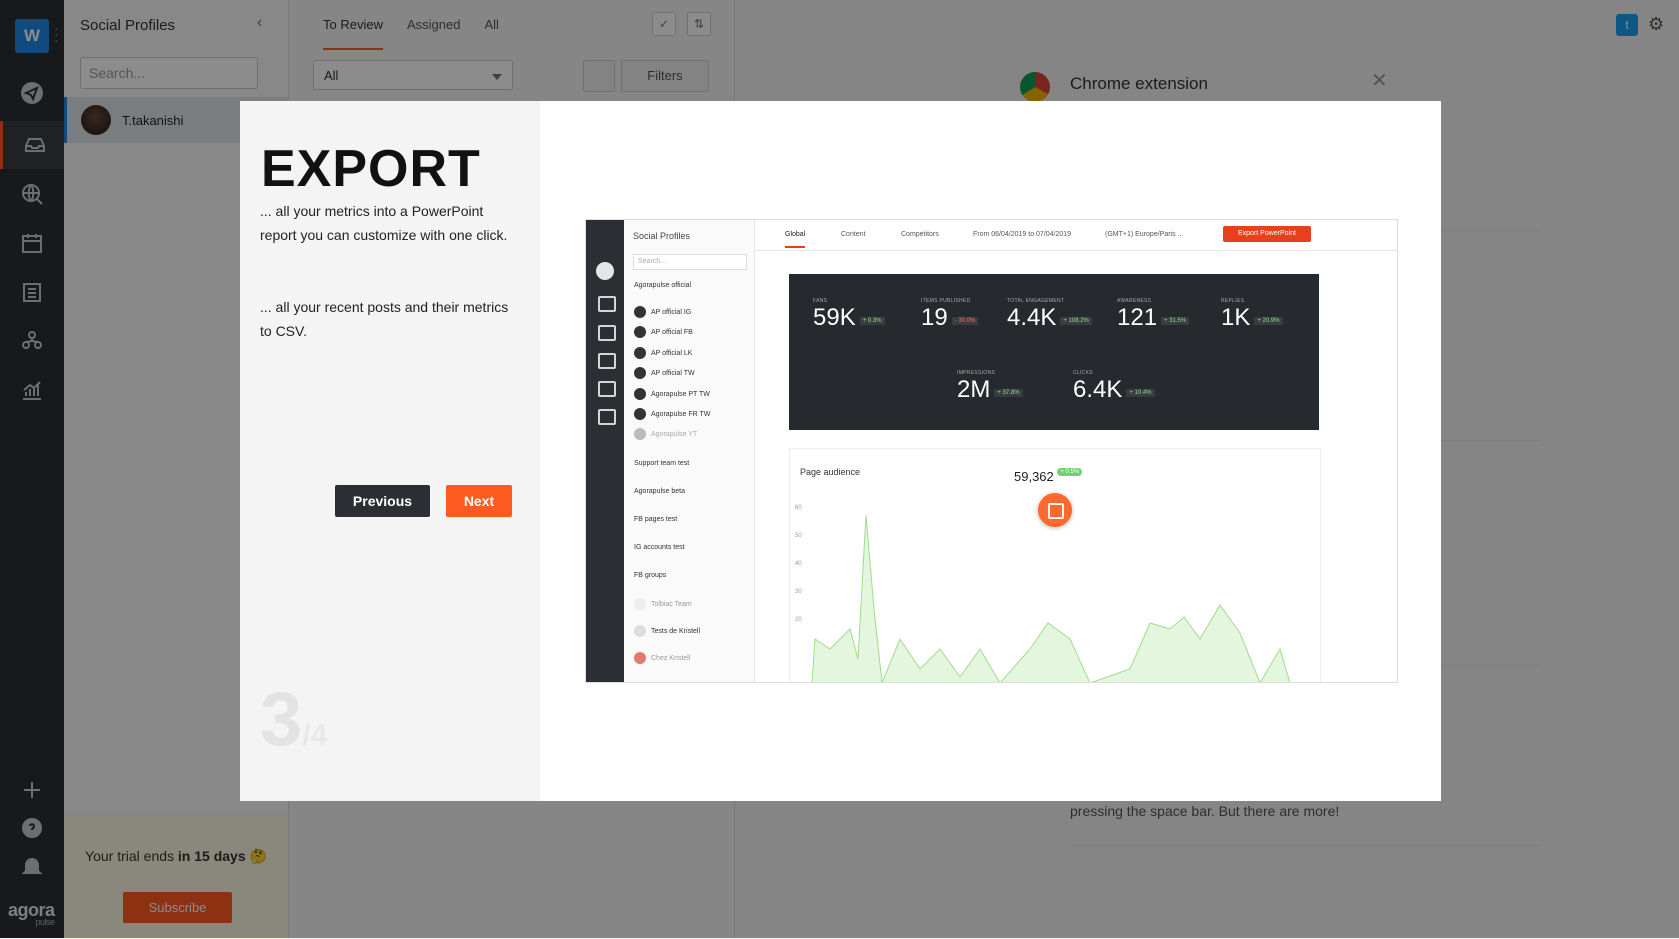  I want to click on preview-listening-icon, so click(607, 333).